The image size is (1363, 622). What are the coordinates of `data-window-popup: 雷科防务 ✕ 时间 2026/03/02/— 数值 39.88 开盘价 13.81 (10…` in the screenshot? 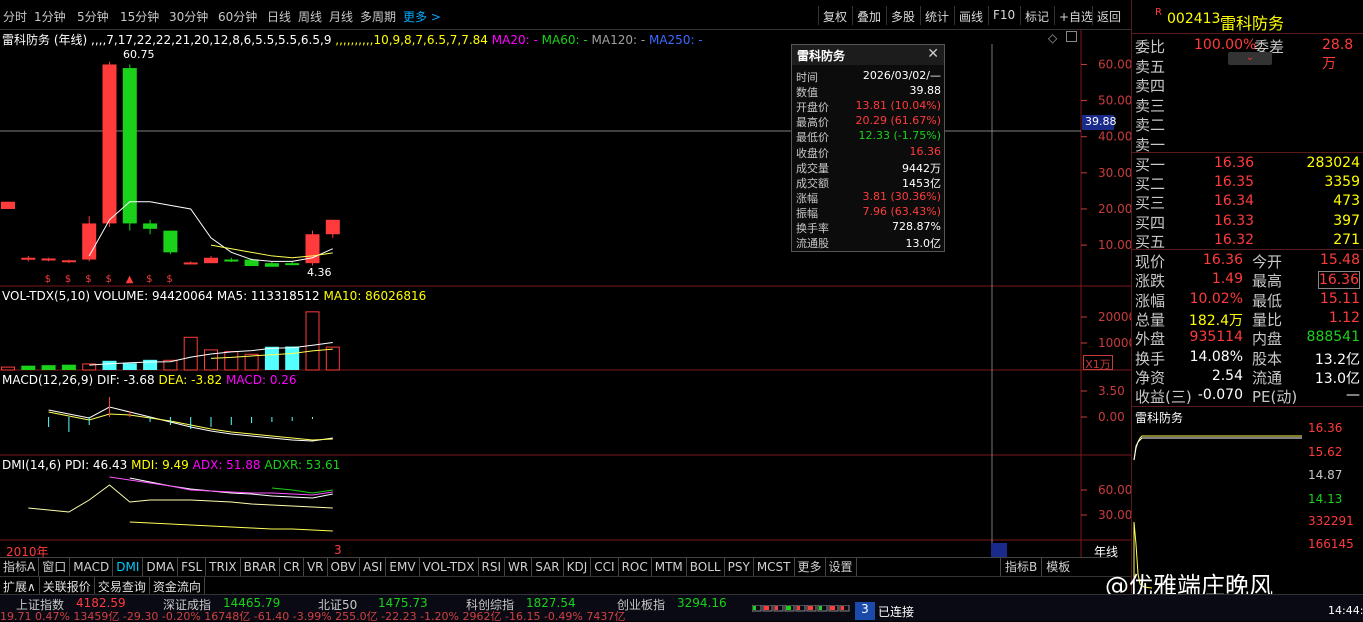 It's located at (868, 148).